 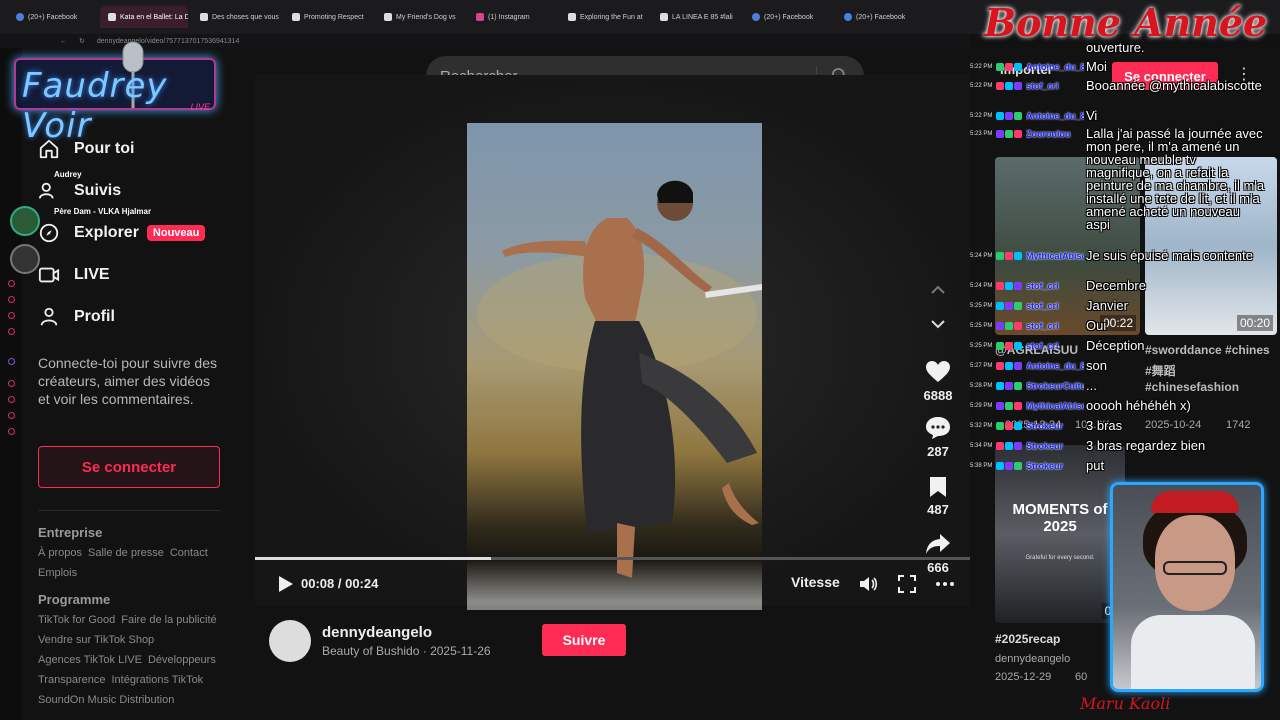 What do you see at coordinates (938, 451) in the screenshot?
I see `comment-count: 287` at bounding box center [938, 451].